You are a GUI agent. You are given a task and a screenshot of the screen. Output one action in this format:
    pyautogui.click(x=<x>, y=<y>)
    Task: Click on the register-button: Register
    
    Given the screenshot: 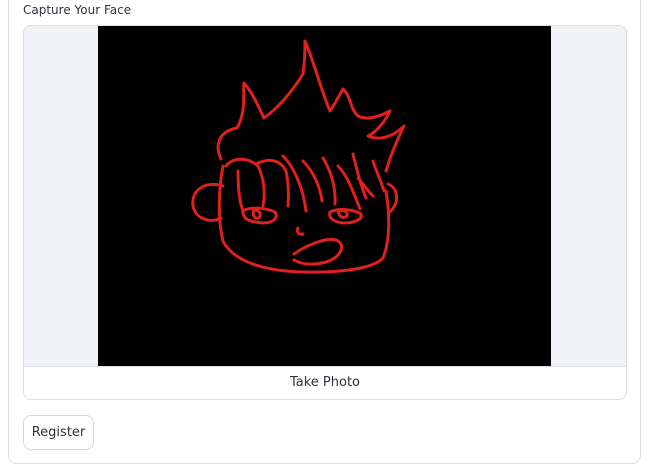 What is the action you would take?
    pyautogui.click(x=58, y=432)
    